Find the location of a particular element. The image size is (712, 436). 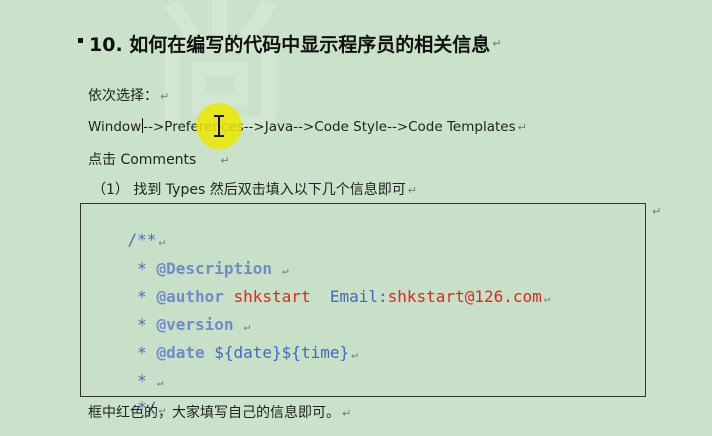

click-text: 点击 Comments is located at coordinates (142, 160).